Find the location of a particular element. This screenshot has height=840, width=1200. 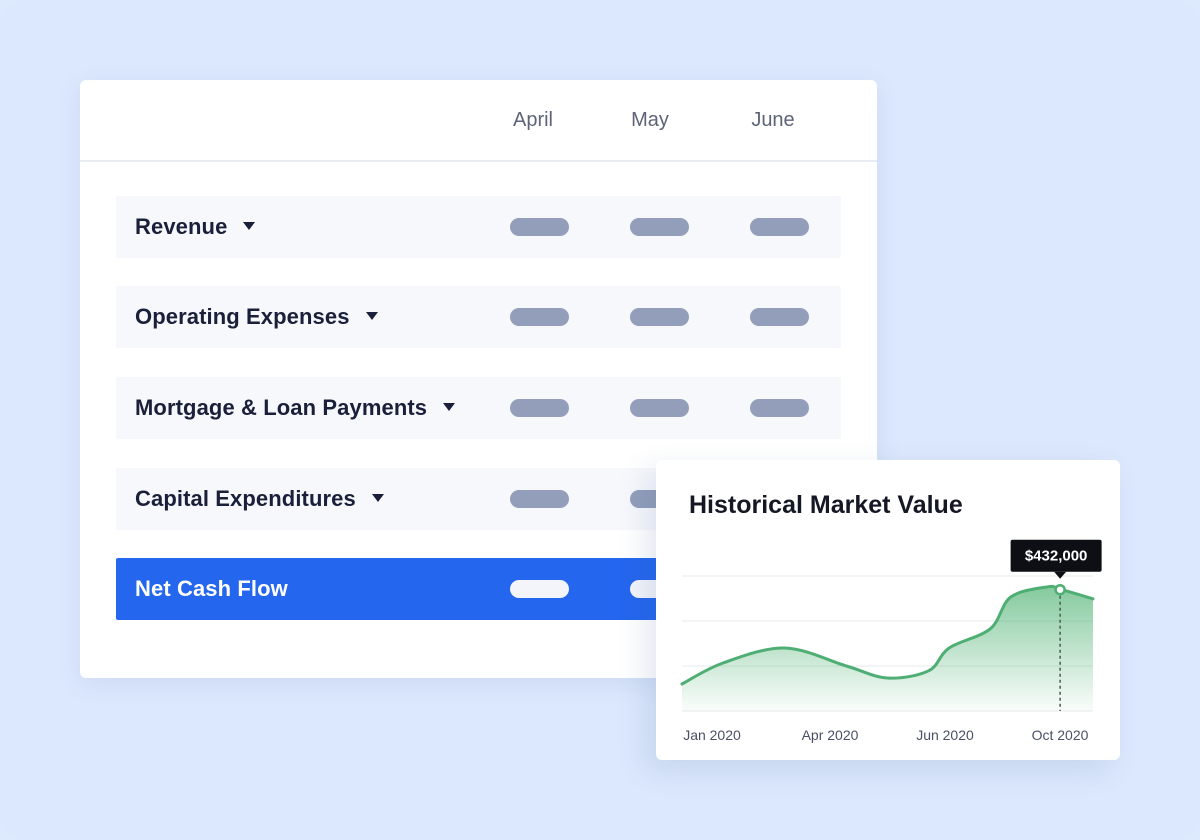

area-fill is located at coordinates (887, 648).